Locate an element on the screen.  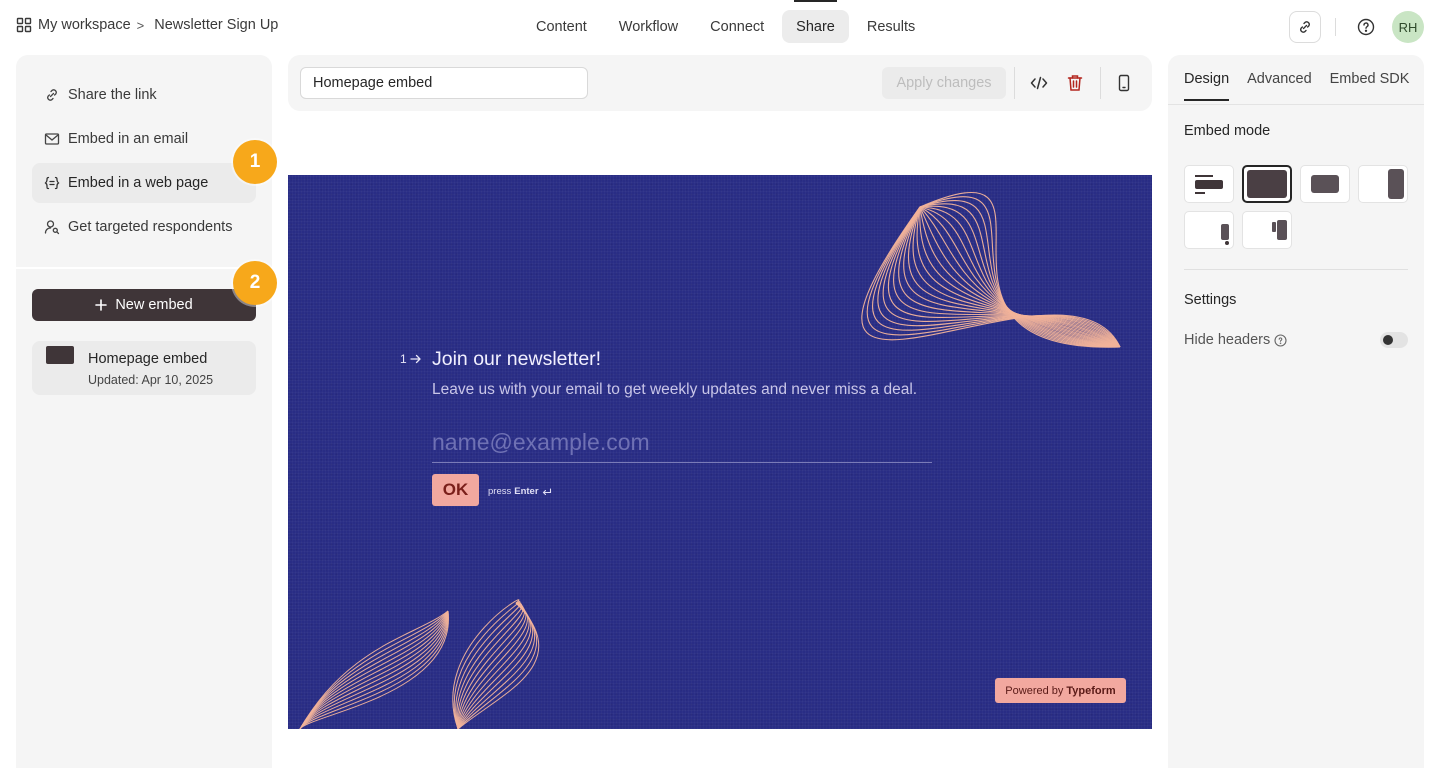
main-nav: Content Workflow Connect Share Results is located at coordinates (725, 21).